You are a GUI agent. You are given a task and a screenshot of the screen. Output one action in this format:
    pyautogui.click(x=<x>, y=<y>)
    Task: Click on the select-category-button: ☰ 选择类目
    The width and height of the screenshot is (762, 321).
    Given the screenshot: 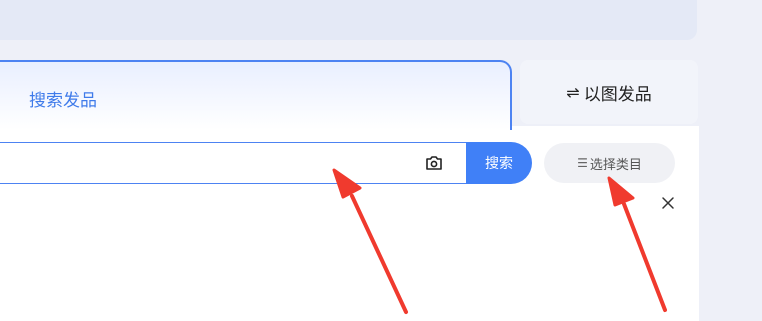 What is the action you would take?
    pyautogui.click(x=609, y=163)
    